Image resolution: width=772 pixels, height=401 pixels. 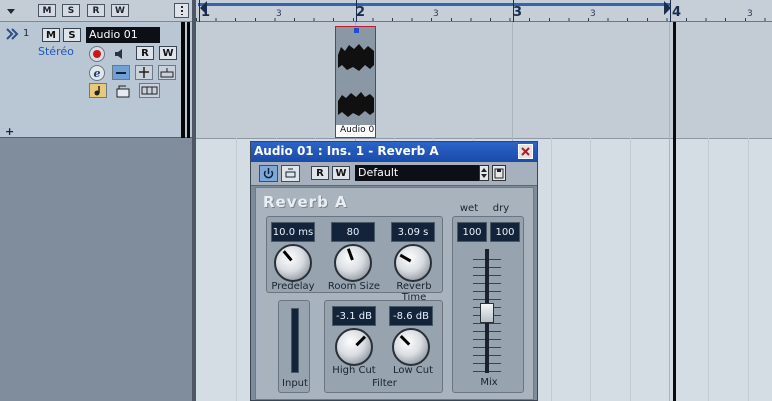 I want to click on wet-display: 100, so click(x=472, y=232).